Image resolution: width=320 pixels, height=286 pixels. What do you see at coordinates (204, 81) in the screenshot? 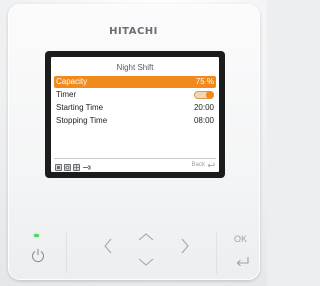
I see `row-value: 75 %` at bounding box center [204, 81].